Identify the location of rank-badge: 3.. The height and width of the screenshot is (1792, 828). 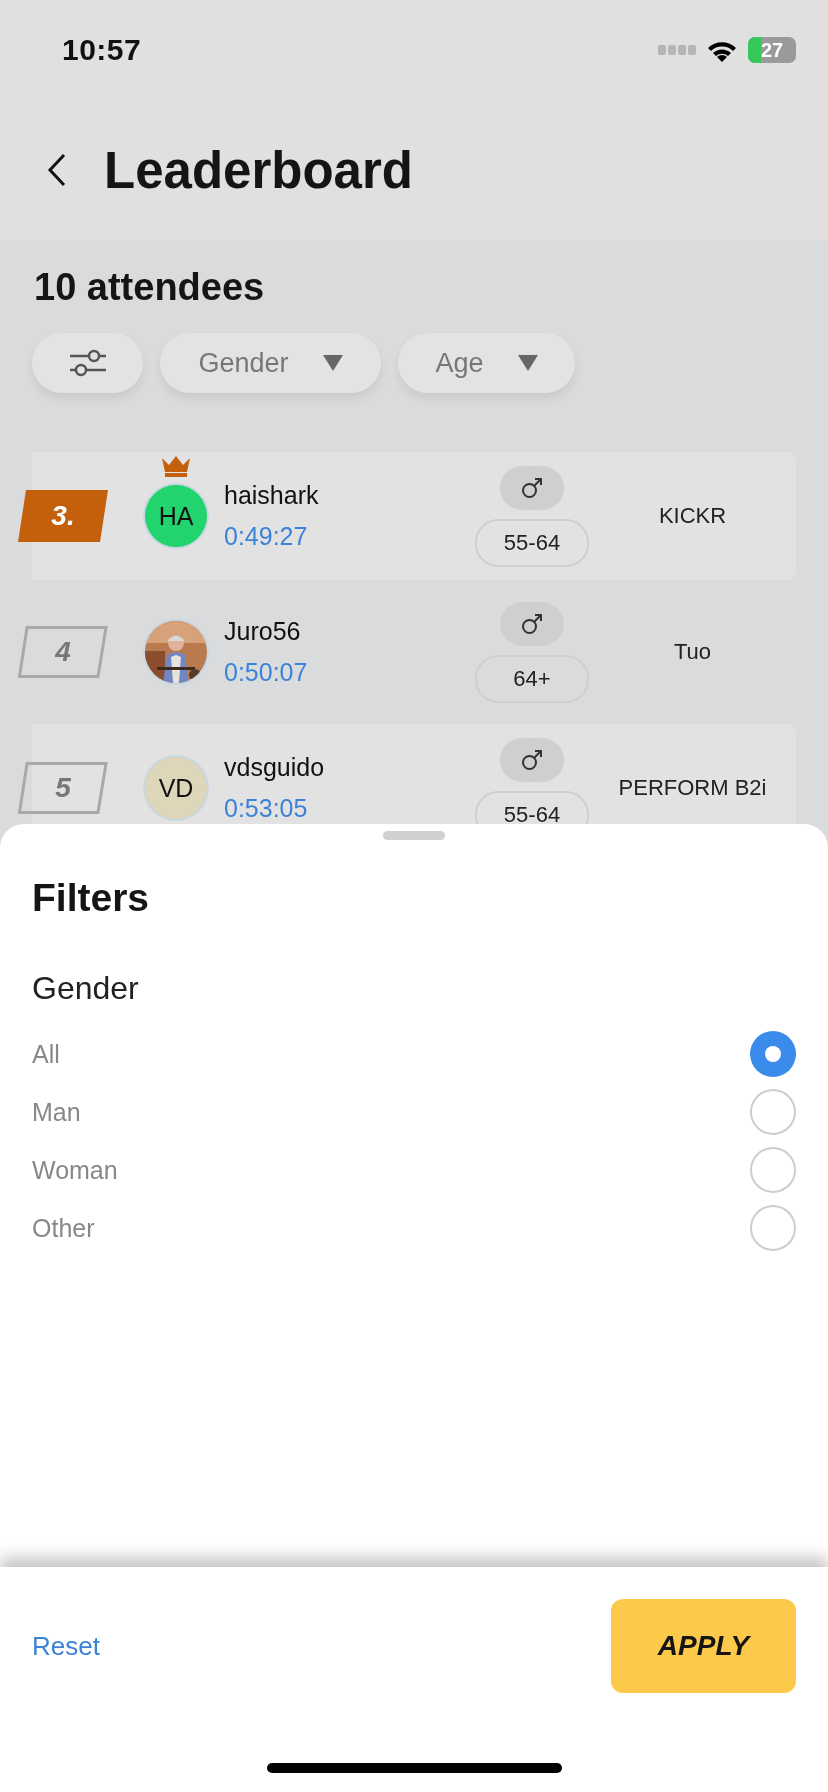
(63, 516).